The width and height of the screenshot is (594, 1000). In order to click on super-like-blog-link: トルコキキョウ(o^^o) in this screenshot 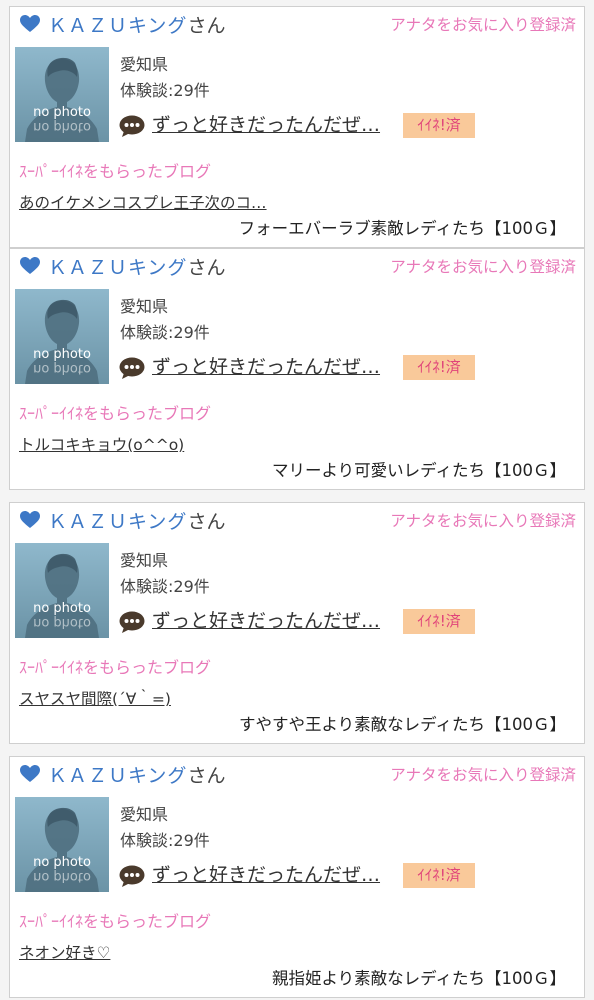, I will do `click(101, 444)`.